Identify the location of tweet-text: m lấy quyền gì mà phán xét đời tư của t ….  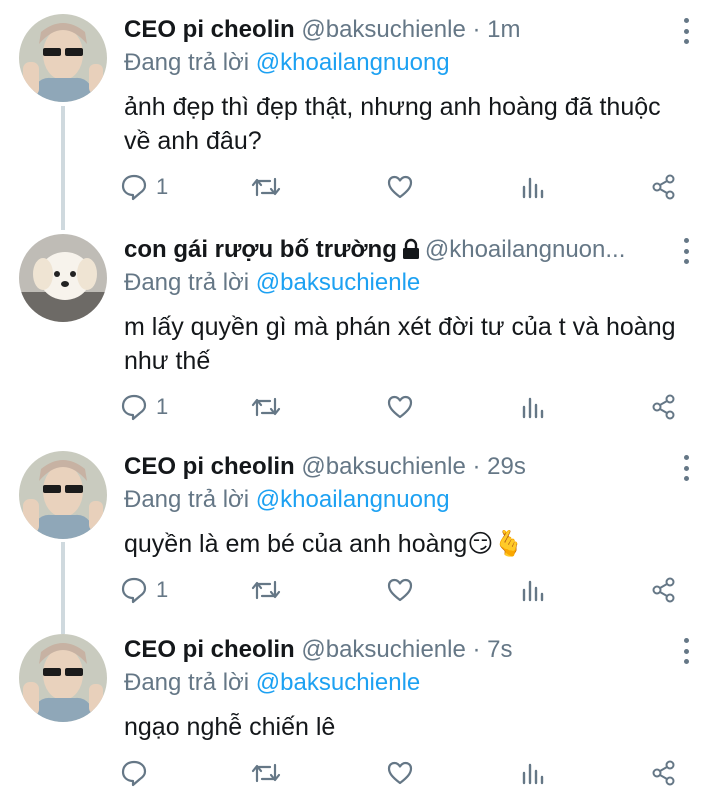
(400, 344).